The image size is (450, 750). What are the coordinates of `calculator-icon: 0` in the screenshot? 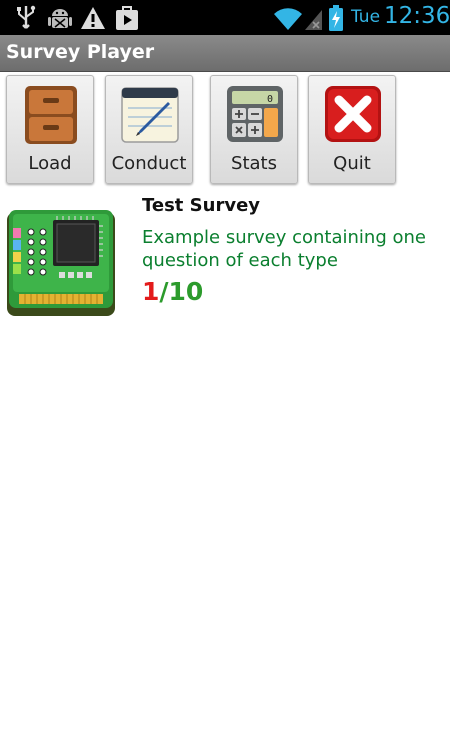 It's located at (255, 114).